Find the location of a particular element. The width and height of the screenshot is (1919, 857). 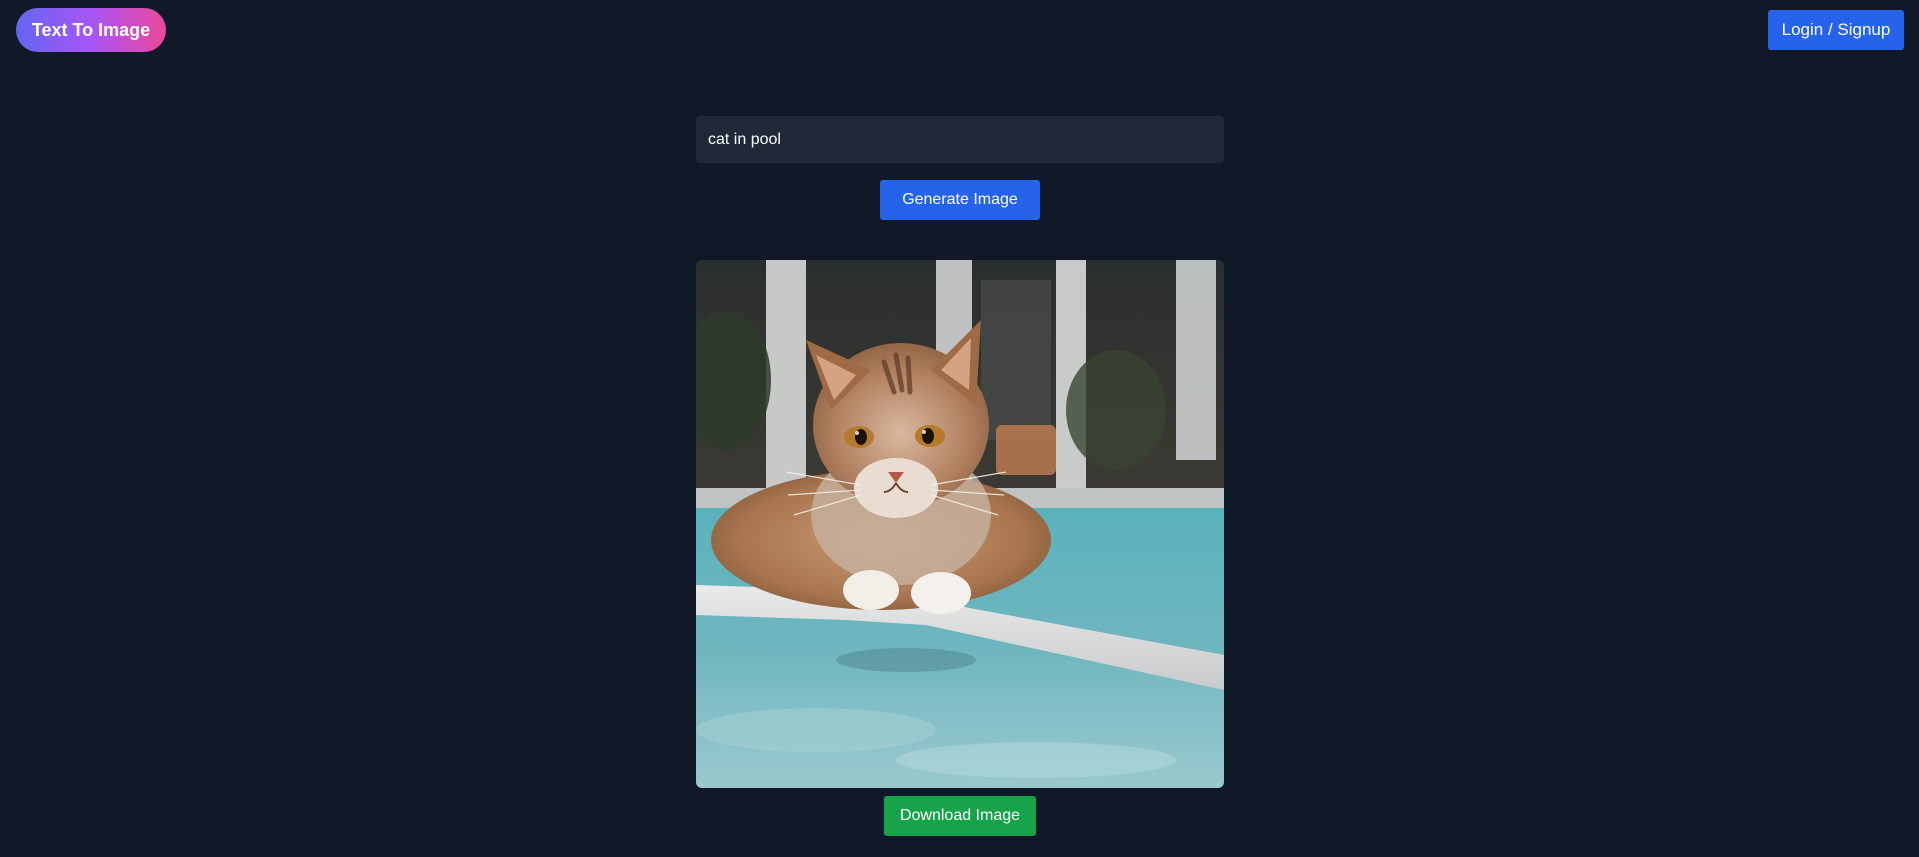

app-logo-label: Text To Image is located at coordinates (91, 29).